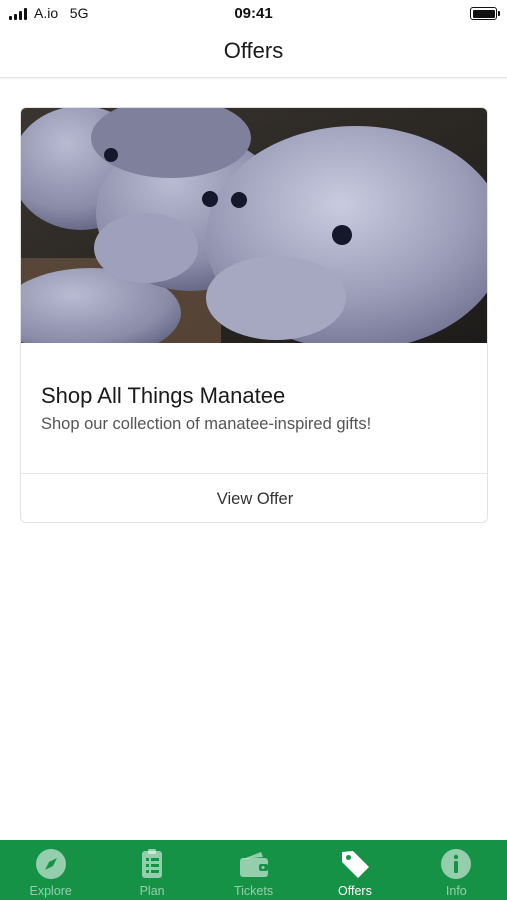 The width and height of the screenshot is (507, 900). What do you see at coordinates (253, 864) in the screenshot?
I see `wallet-icon` at bounding box center [253, 864].